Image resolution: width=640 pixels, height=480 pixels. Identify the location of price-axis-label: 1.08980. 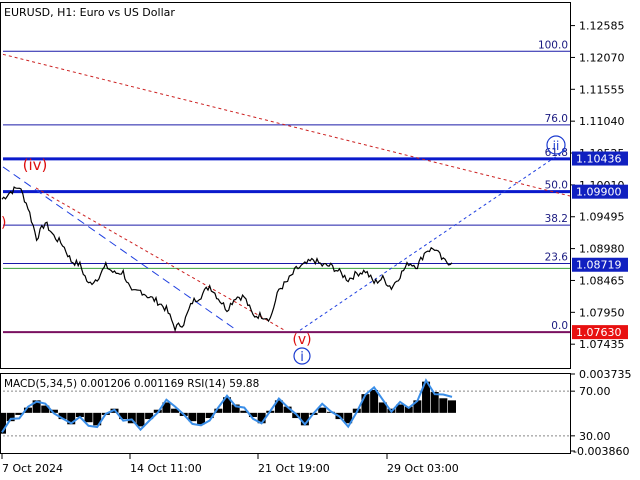
(602, 249).